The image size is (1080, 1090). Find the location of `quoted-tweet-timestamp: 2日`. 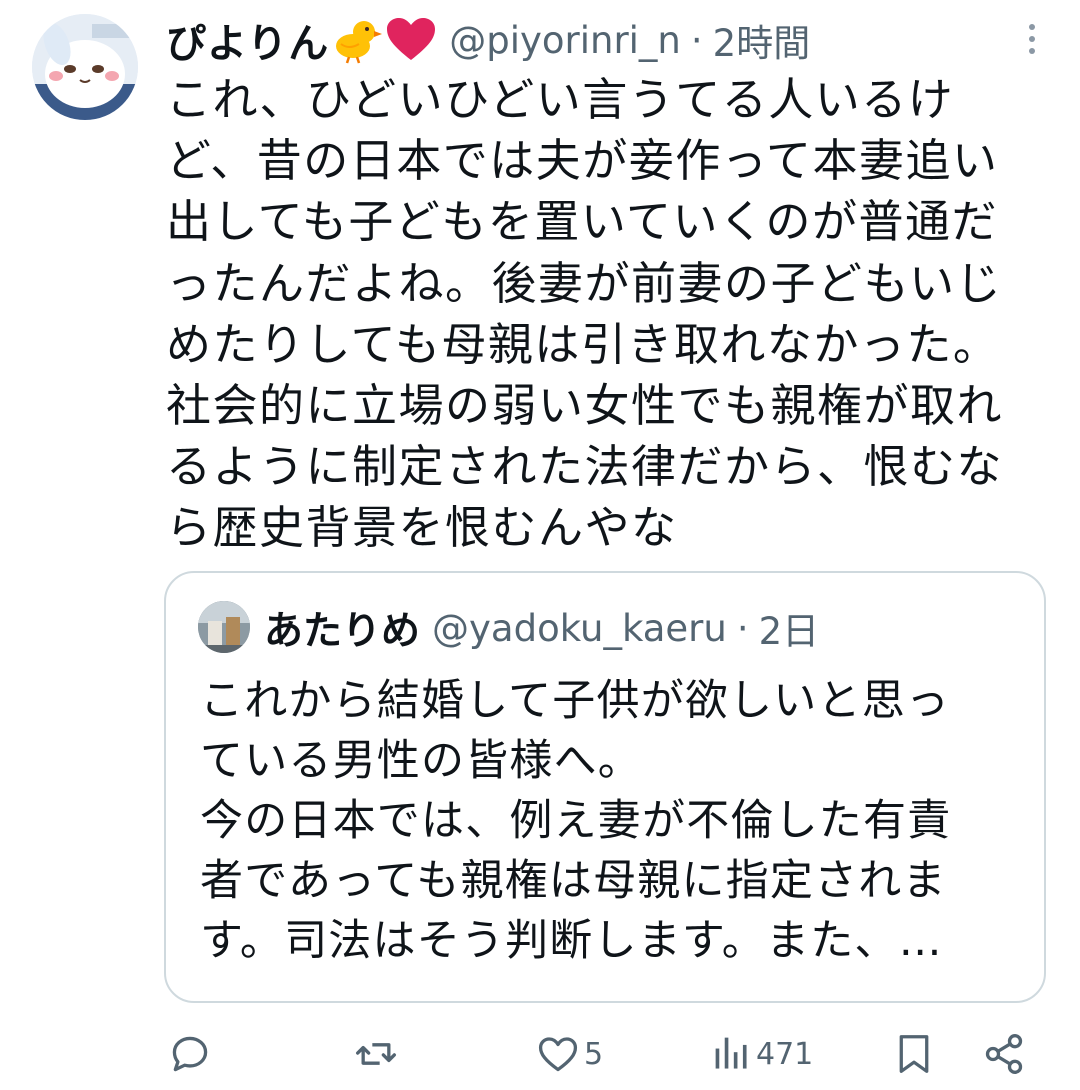

quoted-tweet-timestamp: 2日 is located at coordinates (789, 631).